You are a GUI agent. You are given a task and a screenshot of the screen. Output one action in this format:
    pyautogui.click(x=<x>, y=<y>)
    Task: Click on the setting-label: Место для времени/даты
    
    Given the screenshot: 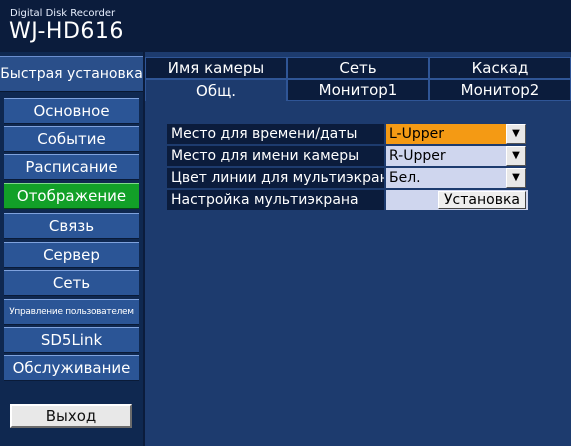 What is the action you would take?
    pyautogui.click(x=275, y=134)
    